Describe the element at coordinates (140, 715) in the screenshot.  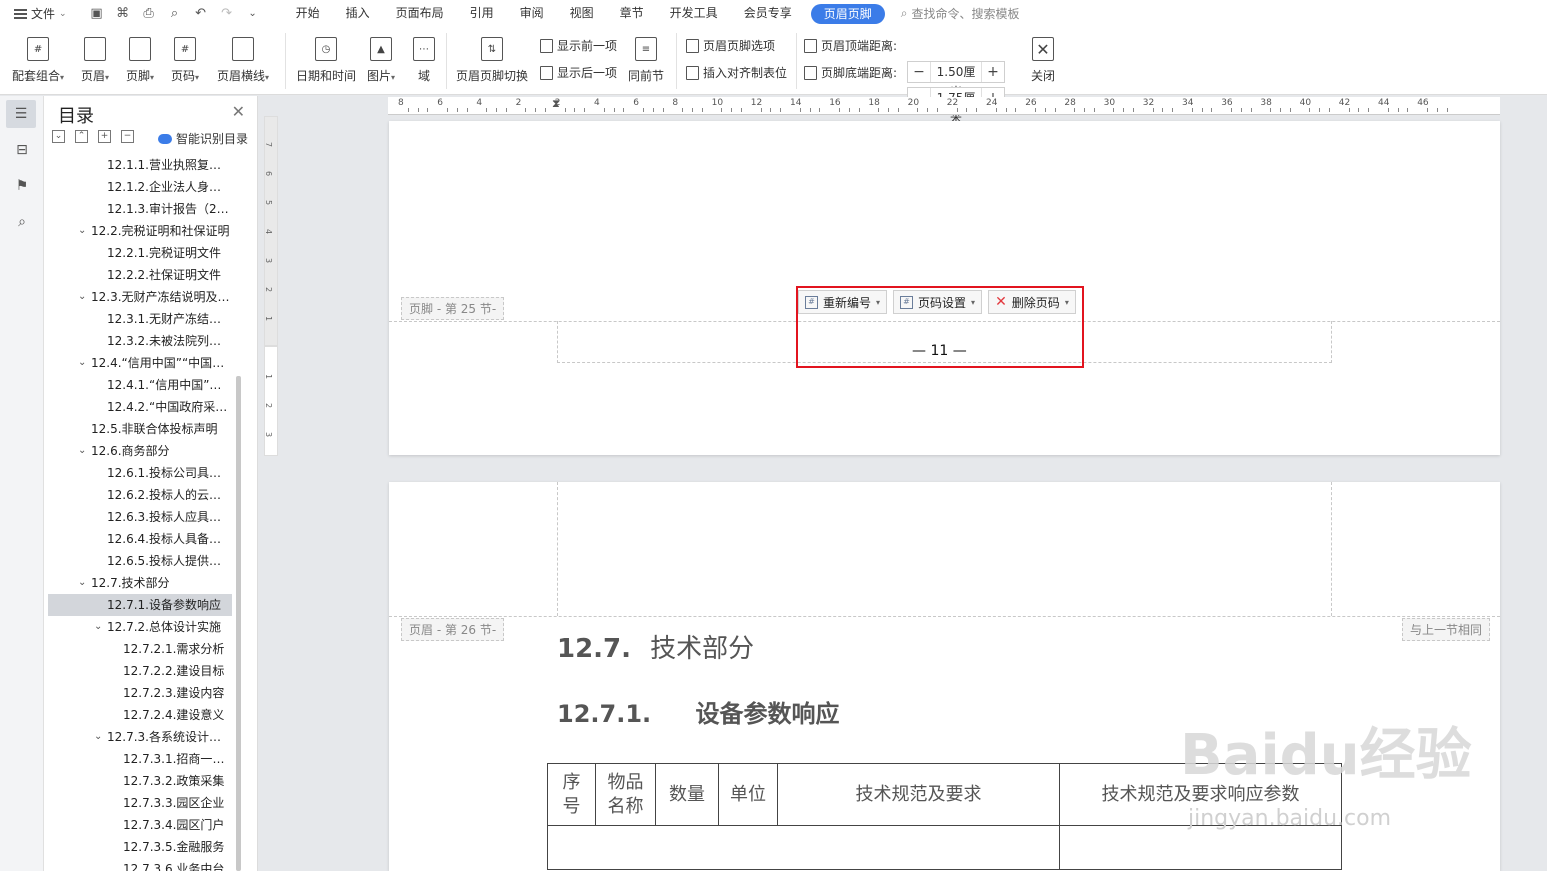
I see `toc-item: 12.7.2.4.建设意义` at that location.